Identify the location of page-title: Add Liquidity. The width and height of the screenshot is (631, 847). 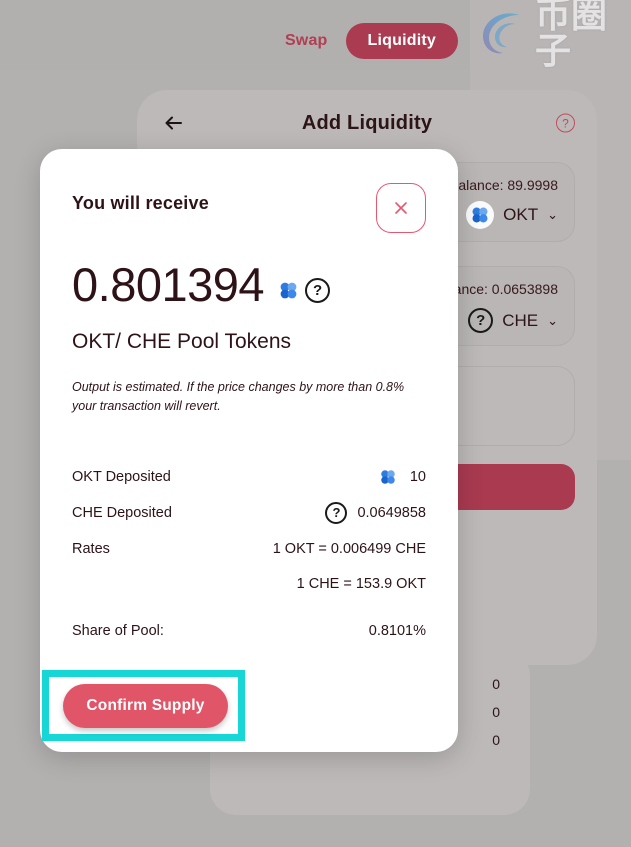
(367, 122).